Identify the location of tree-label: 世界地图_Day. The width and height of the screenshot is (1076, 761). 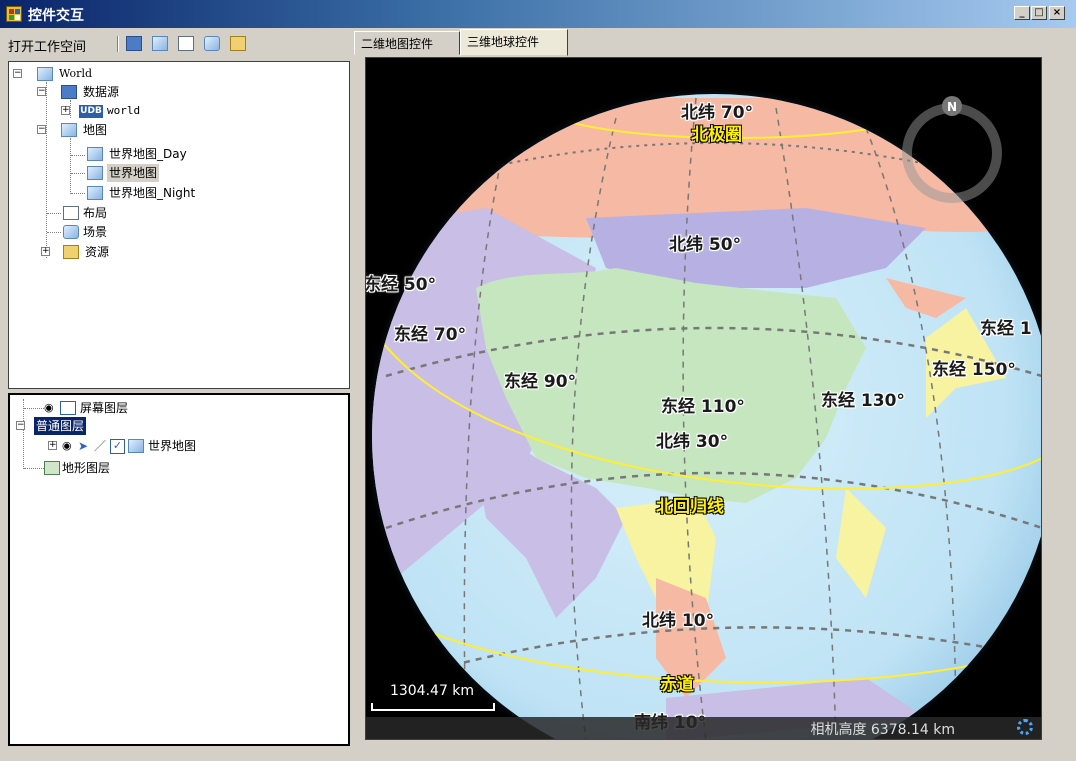
(148, 154).